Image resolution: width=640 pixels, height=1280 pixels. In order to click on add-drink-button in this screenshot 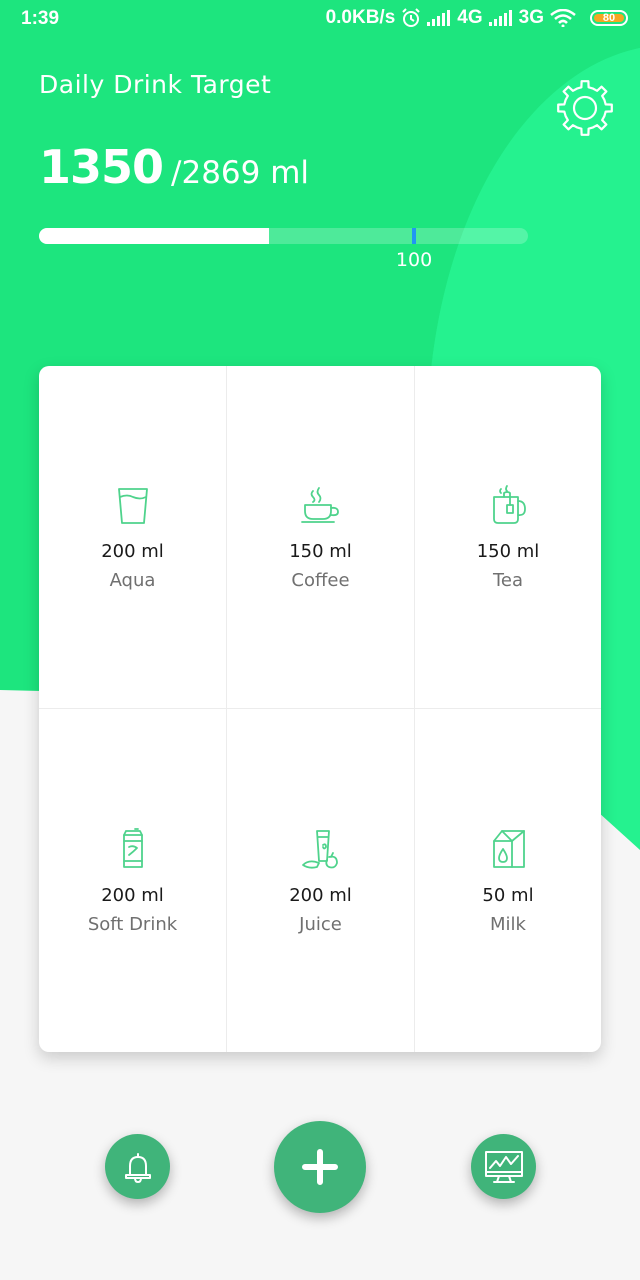, I will do `click(320, 1167)`.